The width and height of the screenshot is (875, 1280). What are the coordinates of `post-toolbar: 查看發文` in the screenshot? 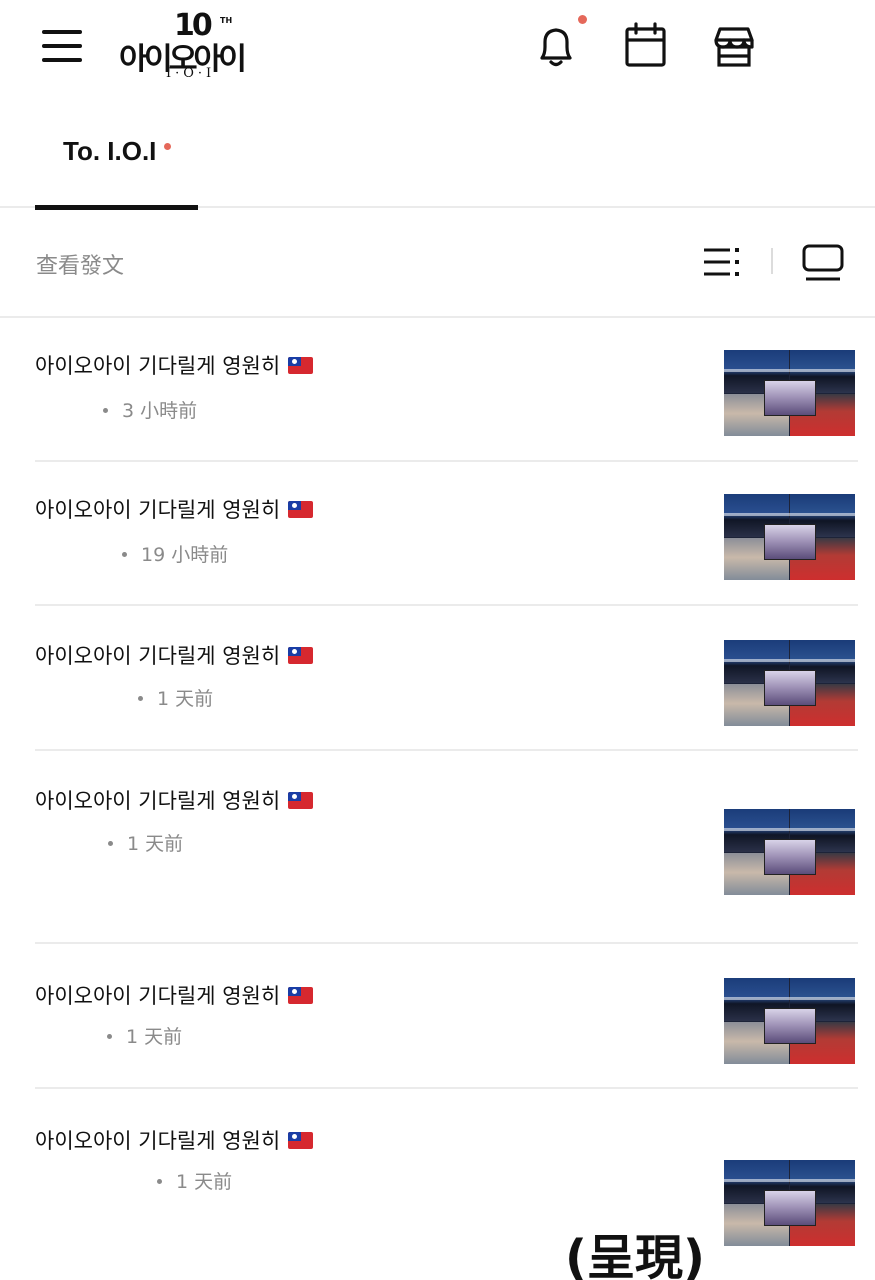 It's located at (437, 264).